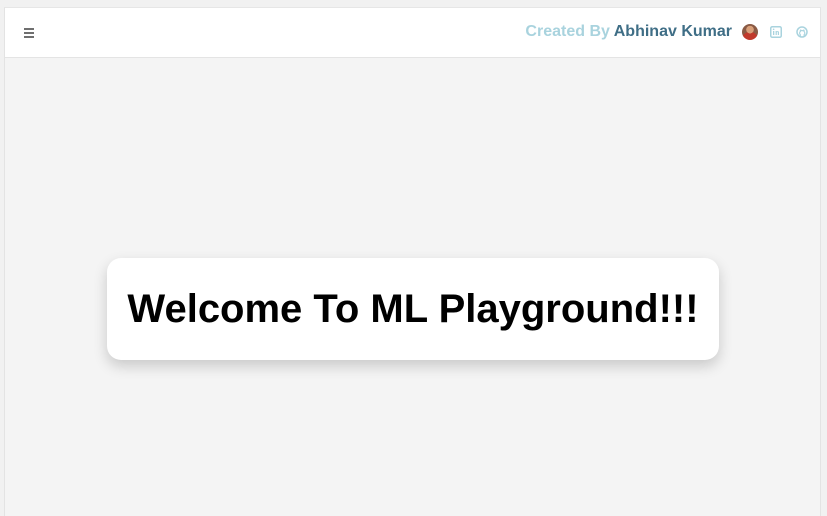 The image size is (827, 516). What do you see at coordinates (673, 31) in the screenshot?
I see `author-name: Abhinav Kumar` at bounding box center [673, 31].